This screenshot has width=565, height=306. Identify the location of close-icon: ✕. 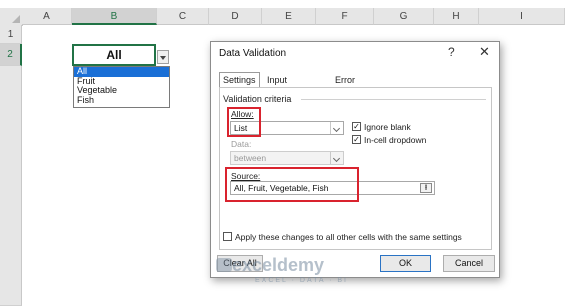
(484, 52).